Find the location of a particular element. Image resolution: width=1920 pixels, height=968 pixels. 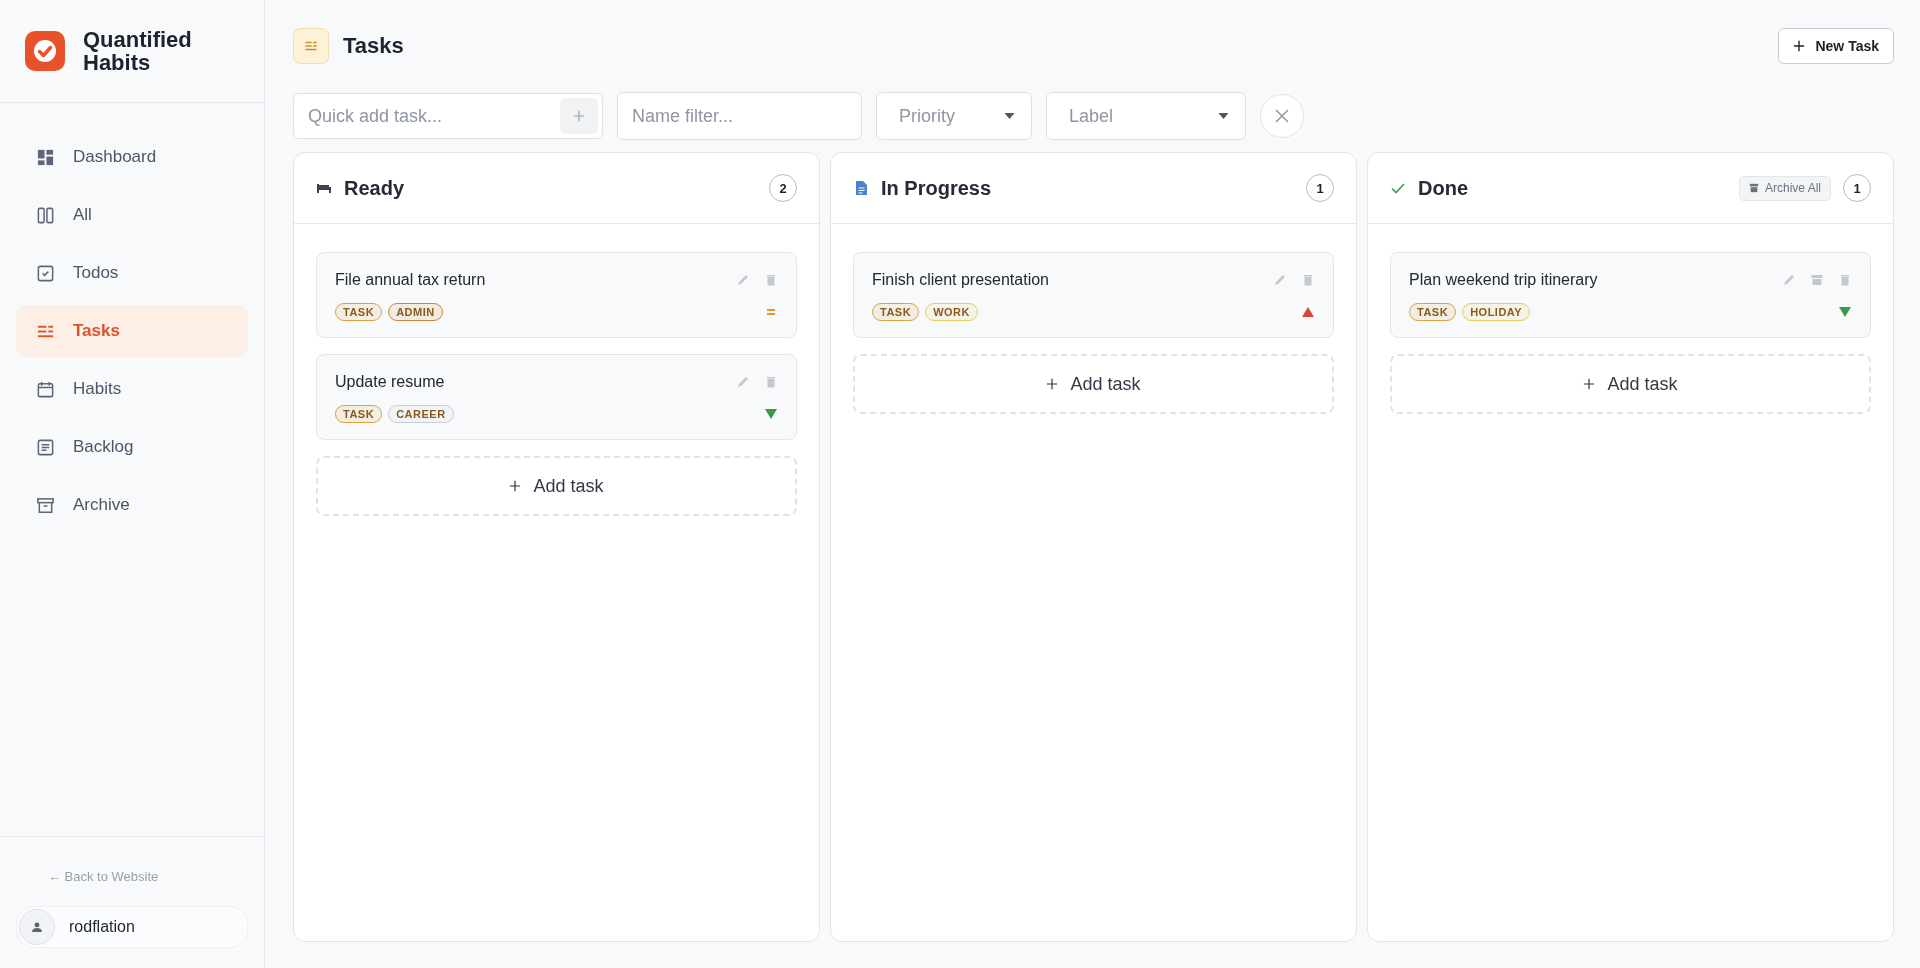

tag: CAREER is located at coordinates (421, 414).